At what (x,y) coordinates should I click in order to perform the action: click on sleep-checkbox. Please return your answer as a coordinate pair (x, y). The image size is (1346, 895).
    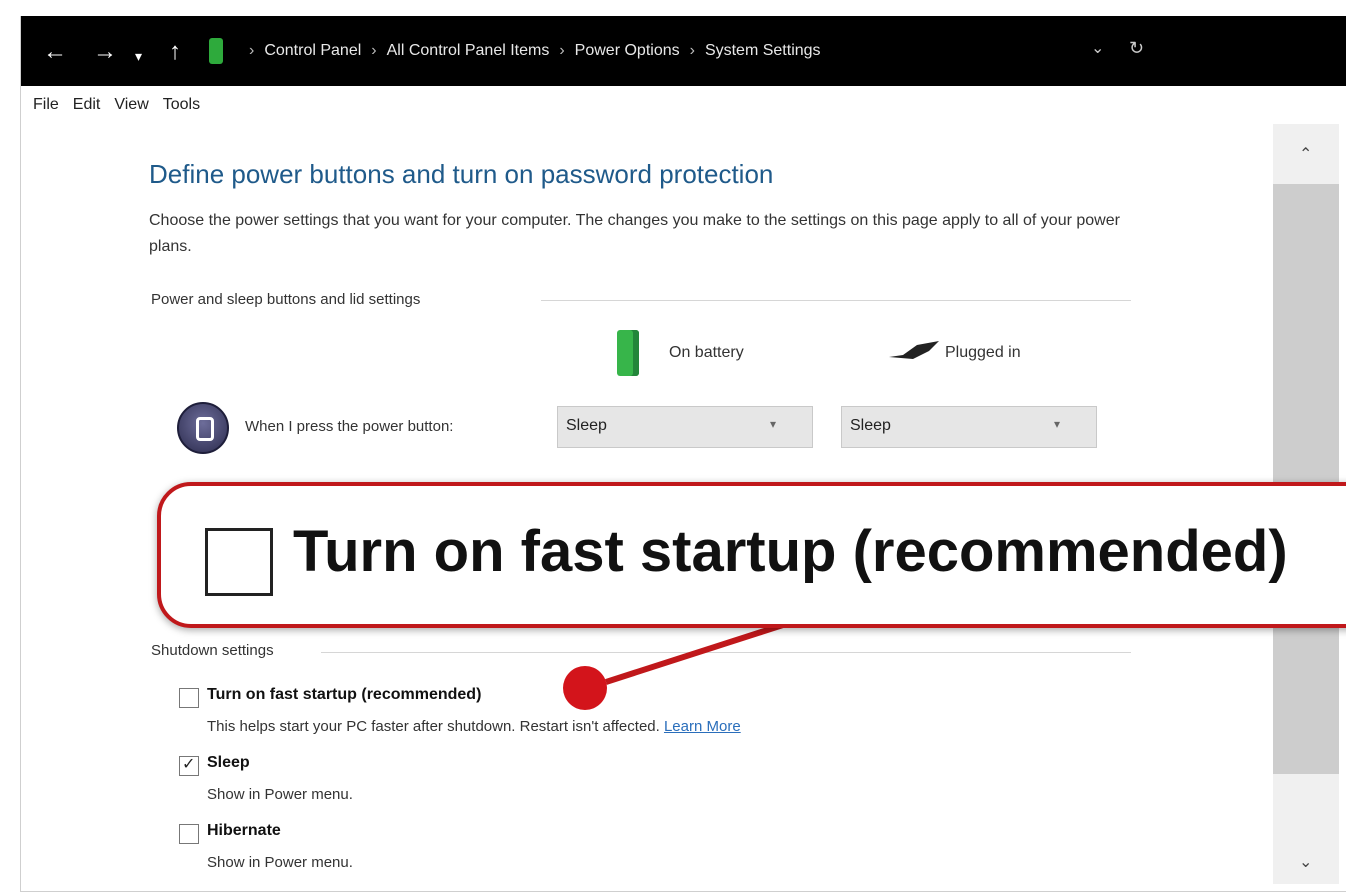
    Looking at the image, I should click on (189, 765).